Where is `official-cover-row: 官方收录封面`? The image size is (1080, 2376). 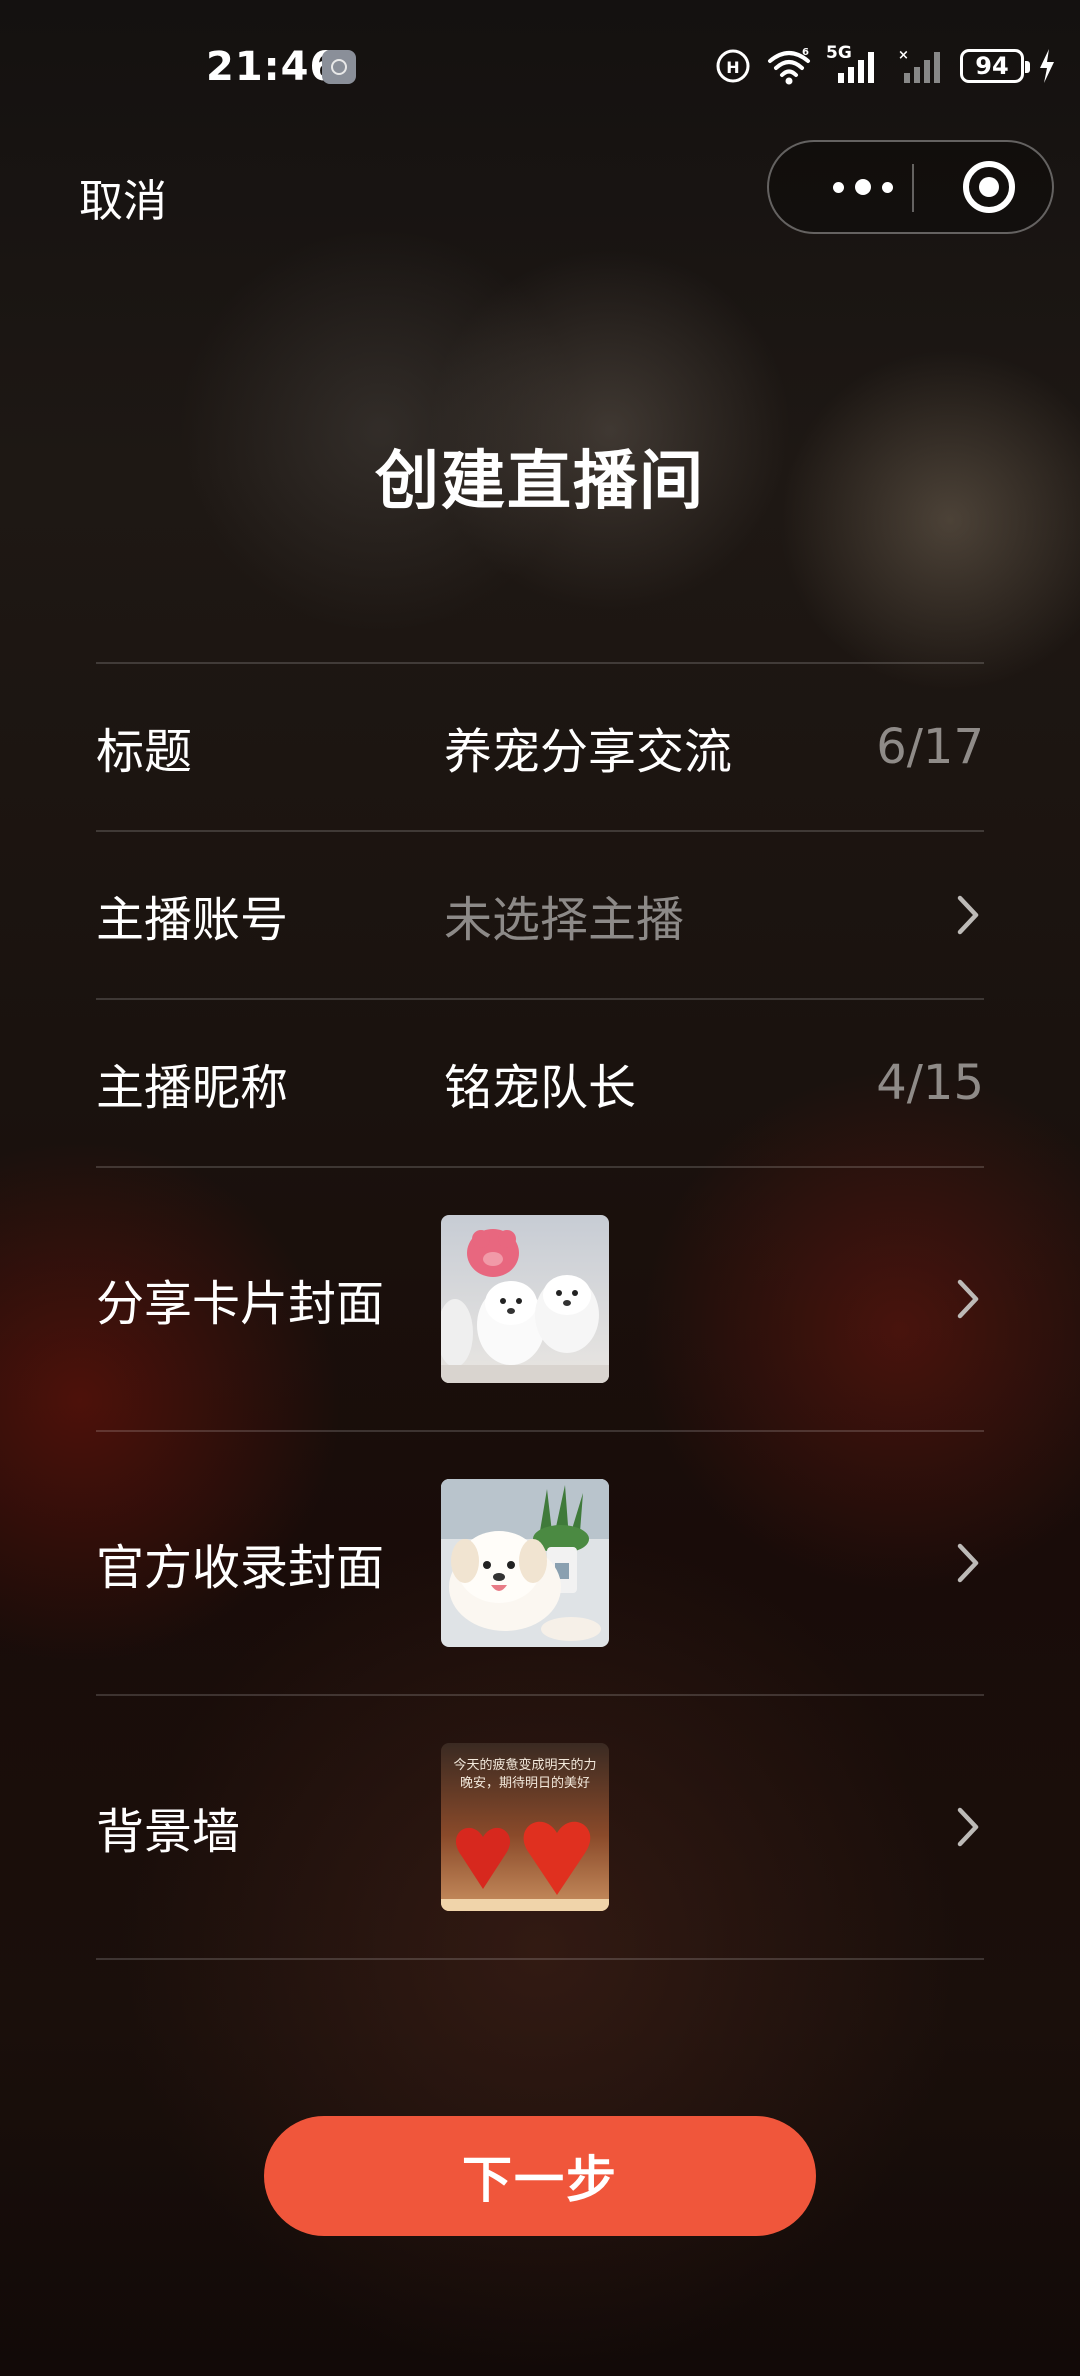
official-cover-row: 官方收录封面 is located at coordinates (540, 1563).